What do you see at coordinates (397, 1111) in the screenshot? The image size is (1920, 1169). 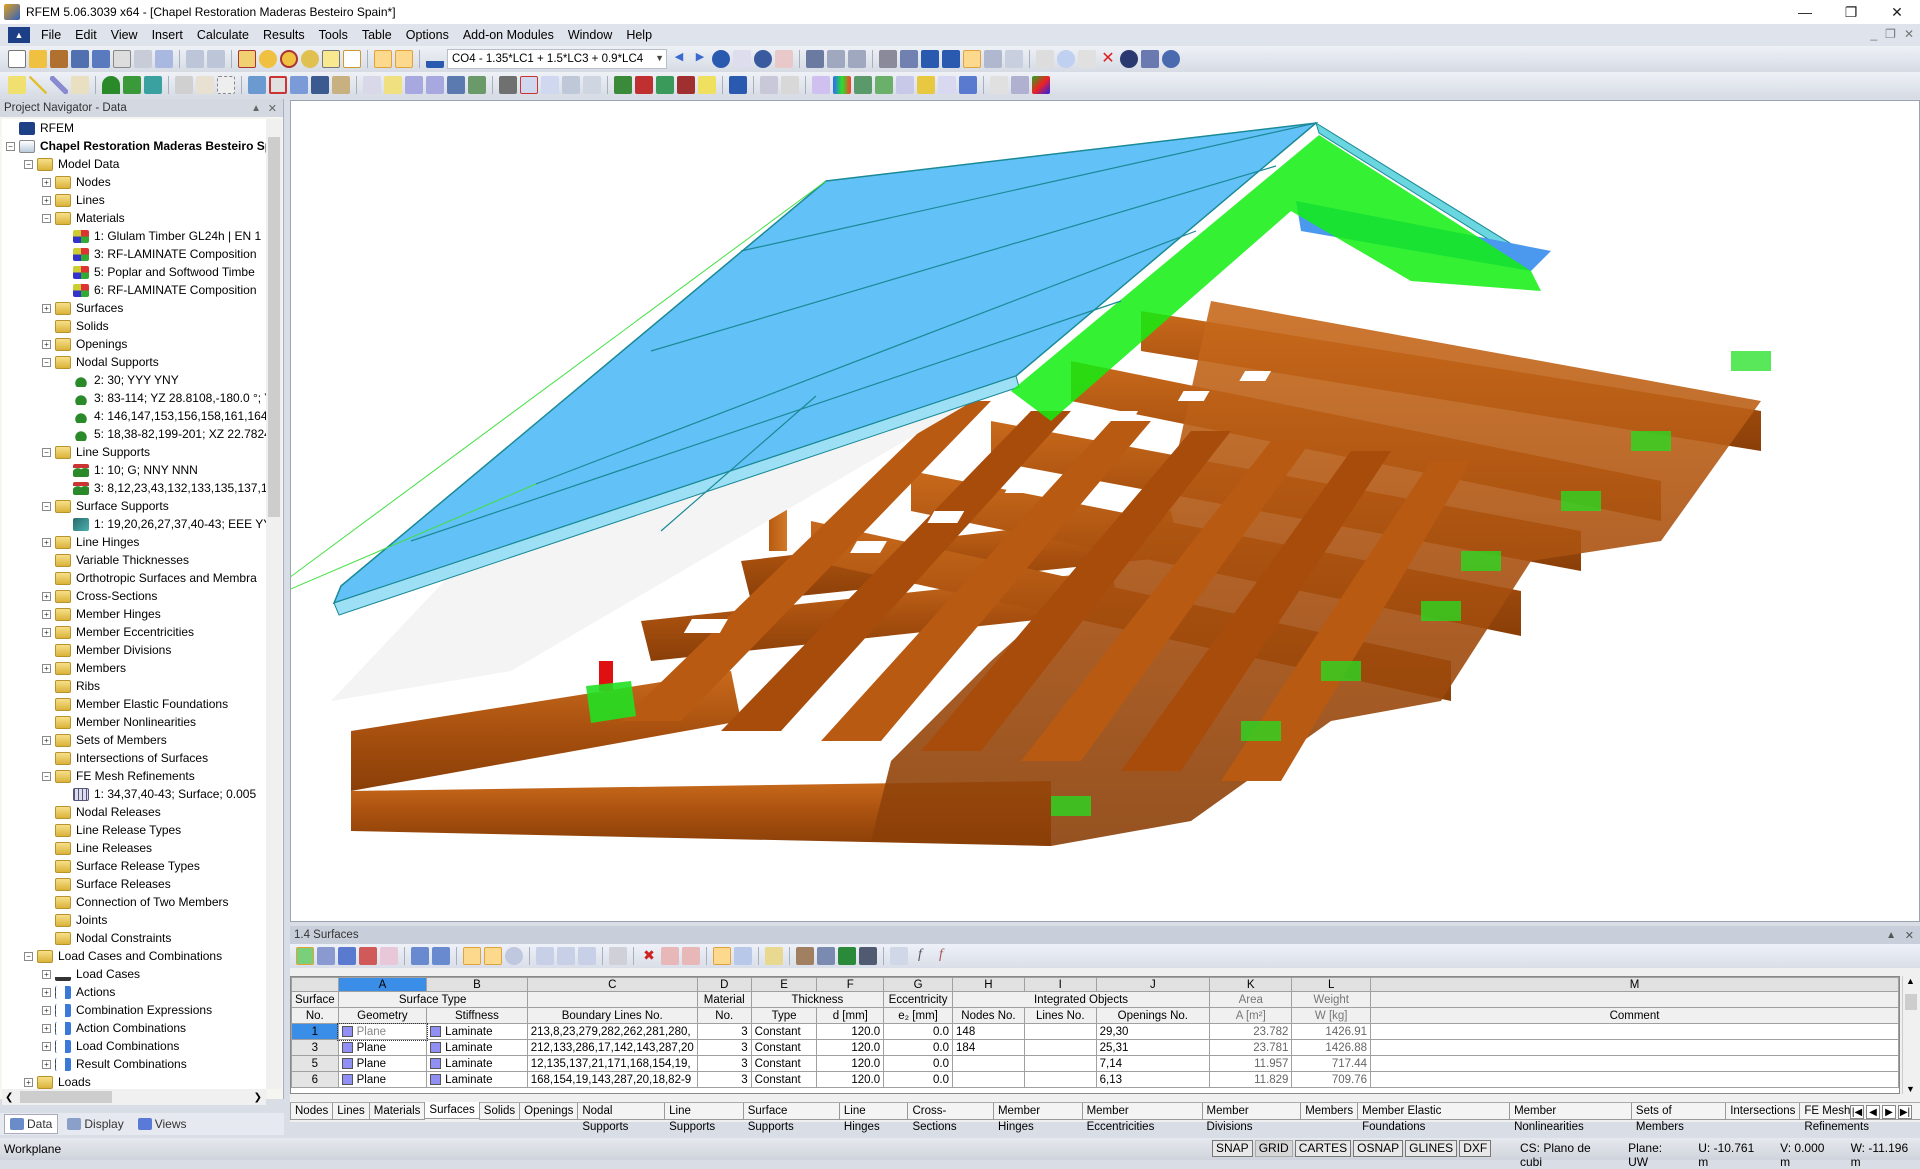 I see `sheet-tab-materials: Materials` at bounding box center [397, 1111].